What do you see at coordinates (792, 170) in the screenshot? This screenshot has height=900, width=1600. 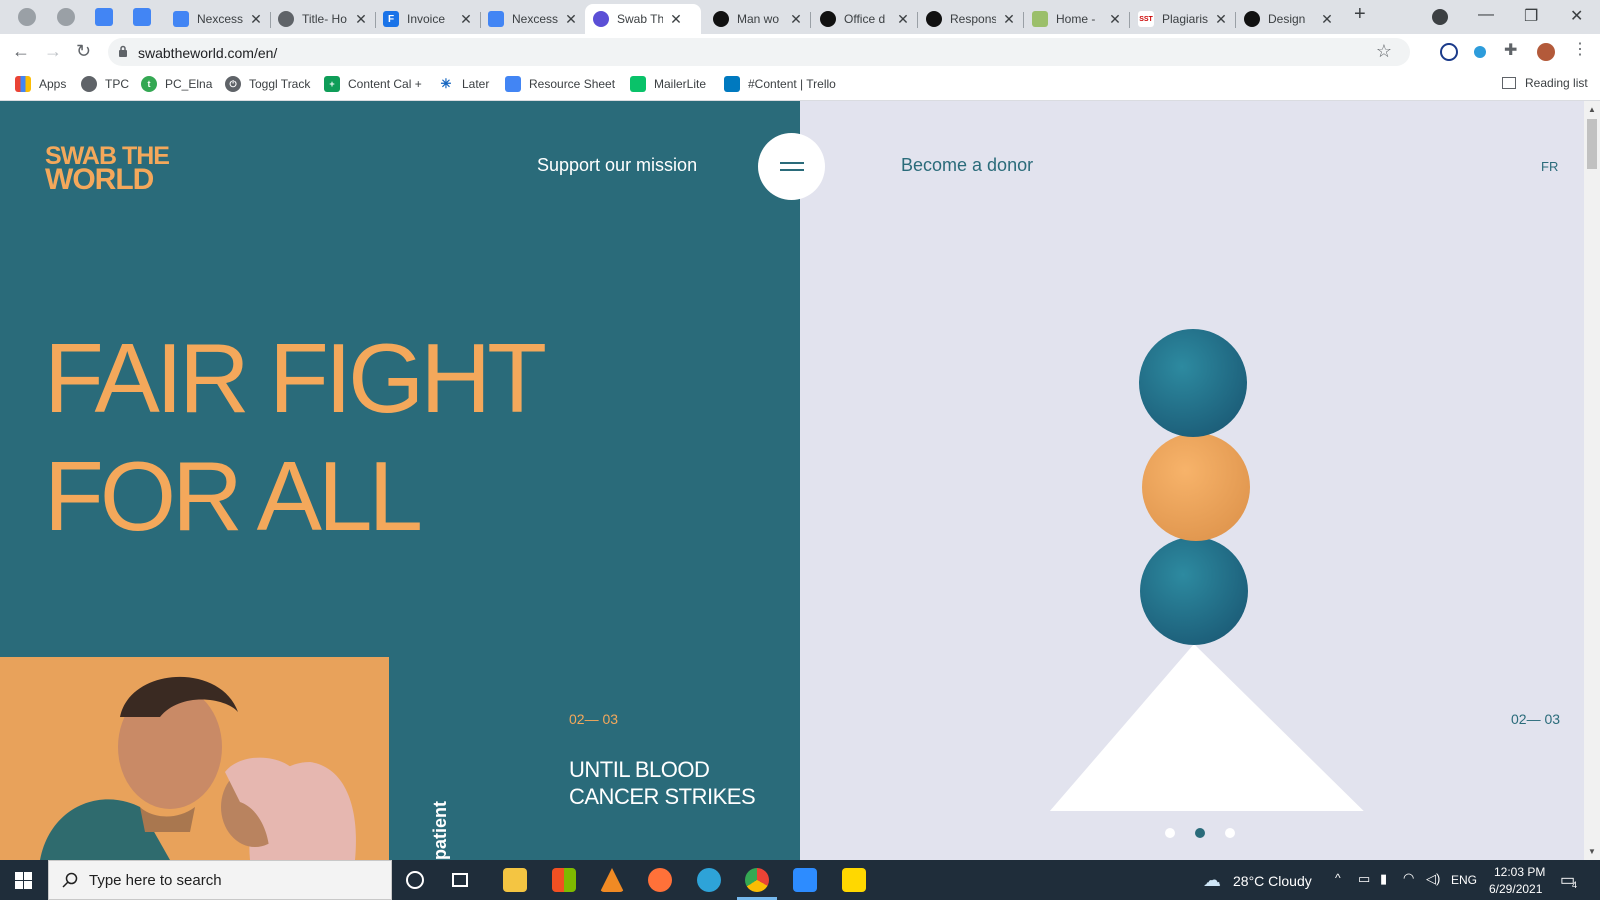 I see `hamburger-icon` at bounding box center [792, 170].